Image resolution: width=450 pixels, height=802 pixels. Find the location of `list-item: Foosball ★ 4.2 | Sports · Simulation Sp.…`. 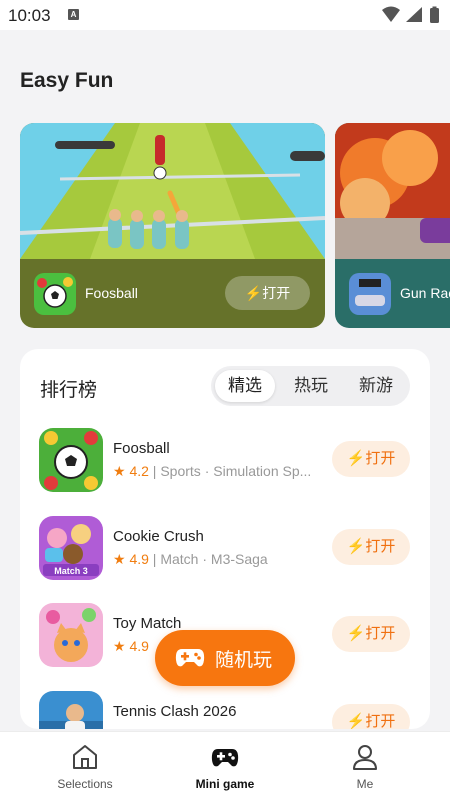

list-item: Foosball ★ 4.2 | Sports · Simulation Sp.… is located at coordinates (225, 468).